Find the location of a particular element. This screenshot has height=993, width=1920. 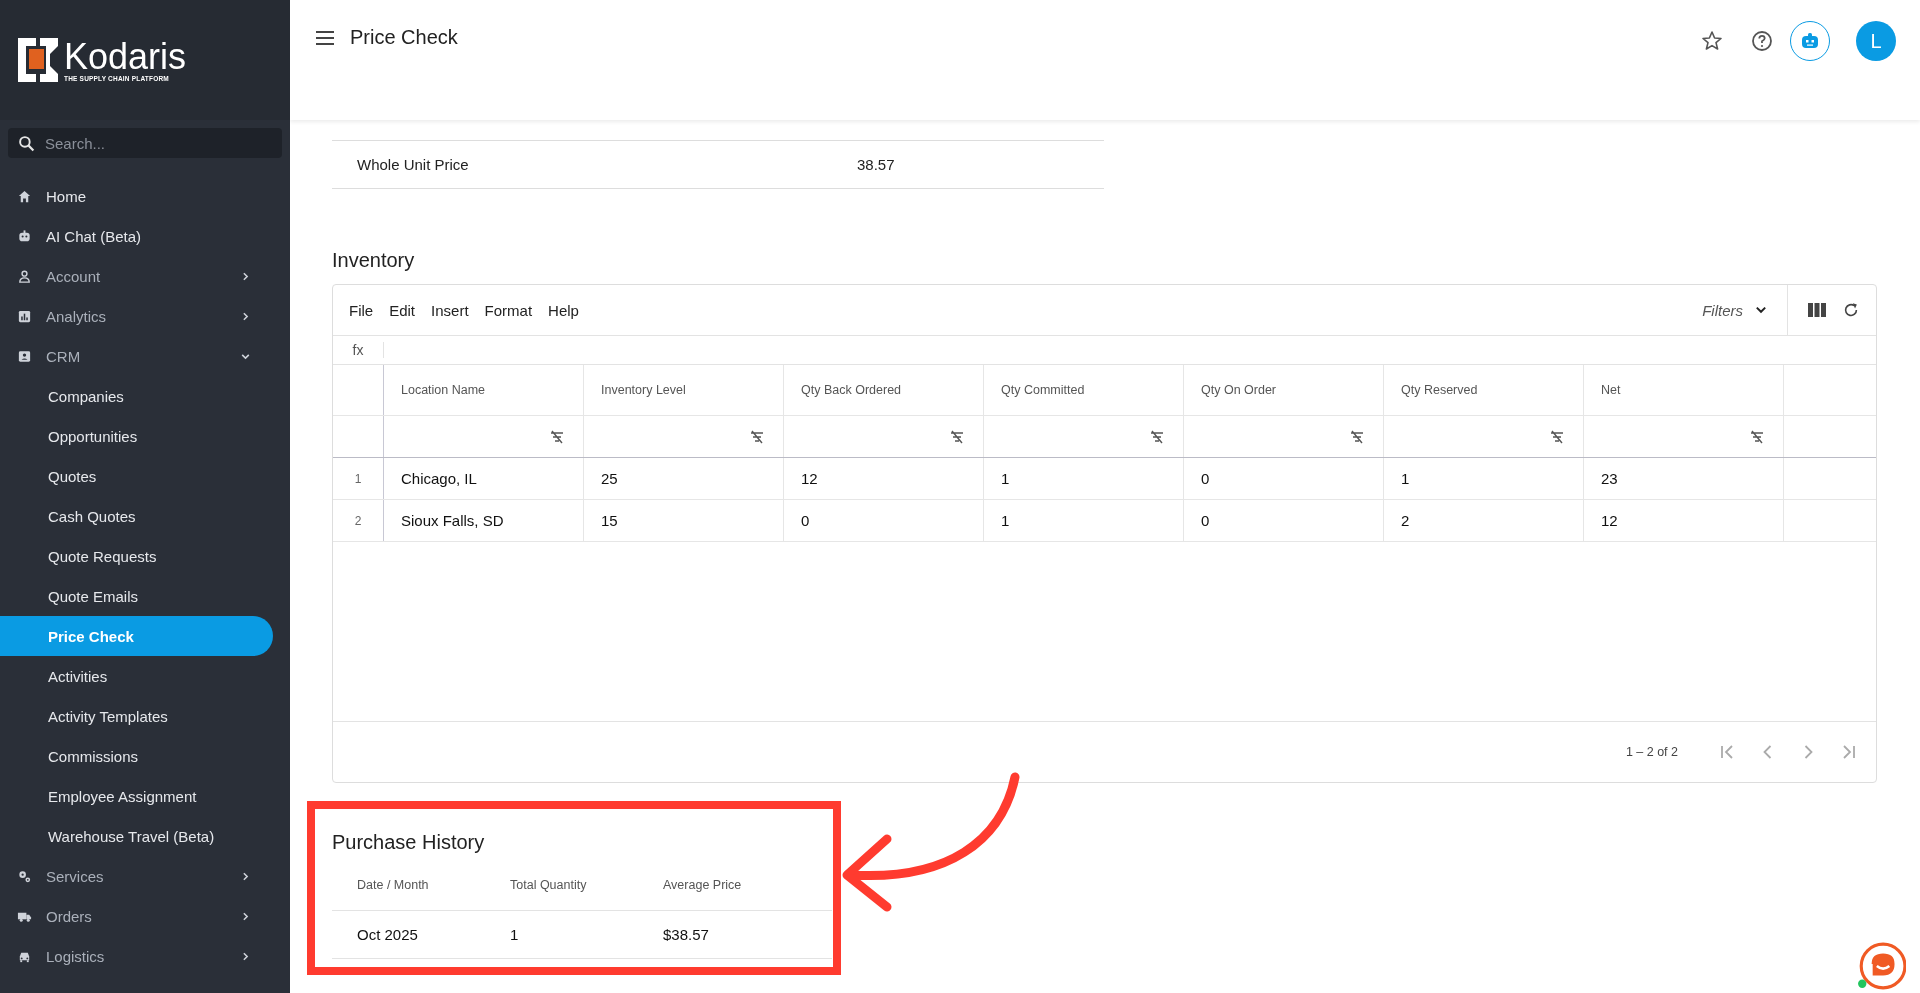

table-cell-text: $38.57 is located at coordinates (686, 934).